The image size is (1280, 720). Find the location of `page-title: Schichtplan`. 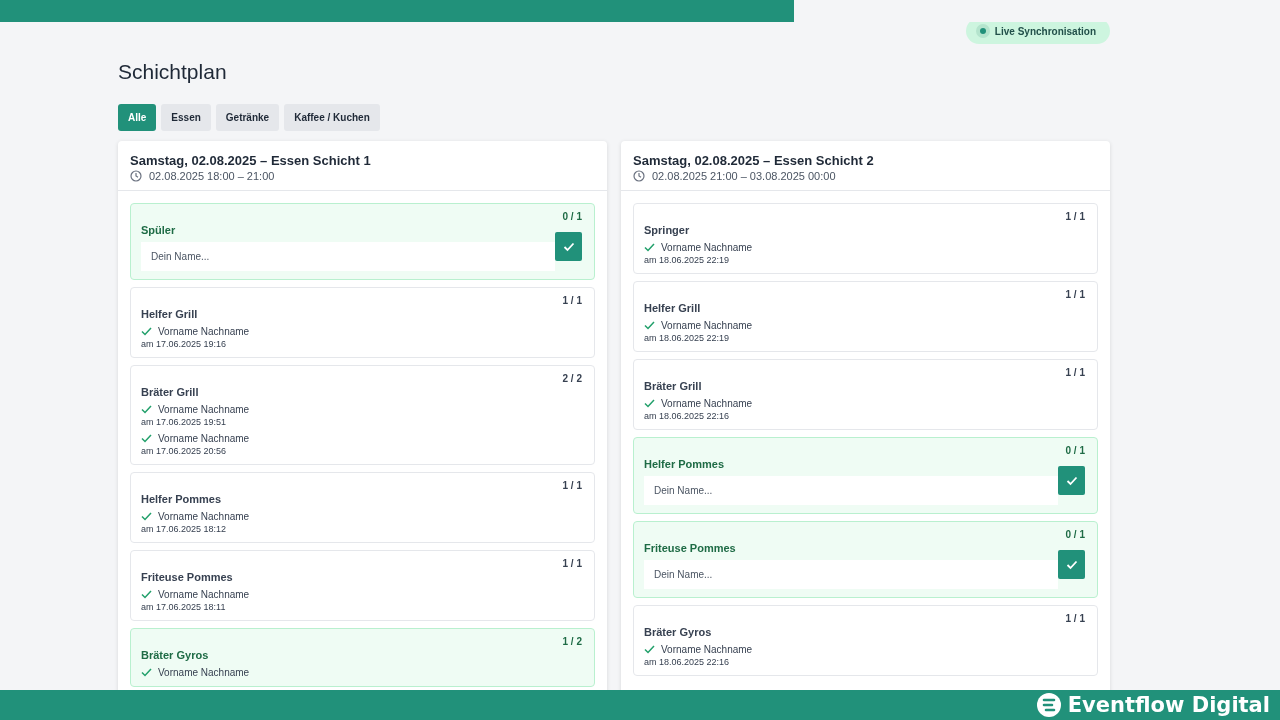

page-title: Schichtplan is located at coordinates (172, 72).